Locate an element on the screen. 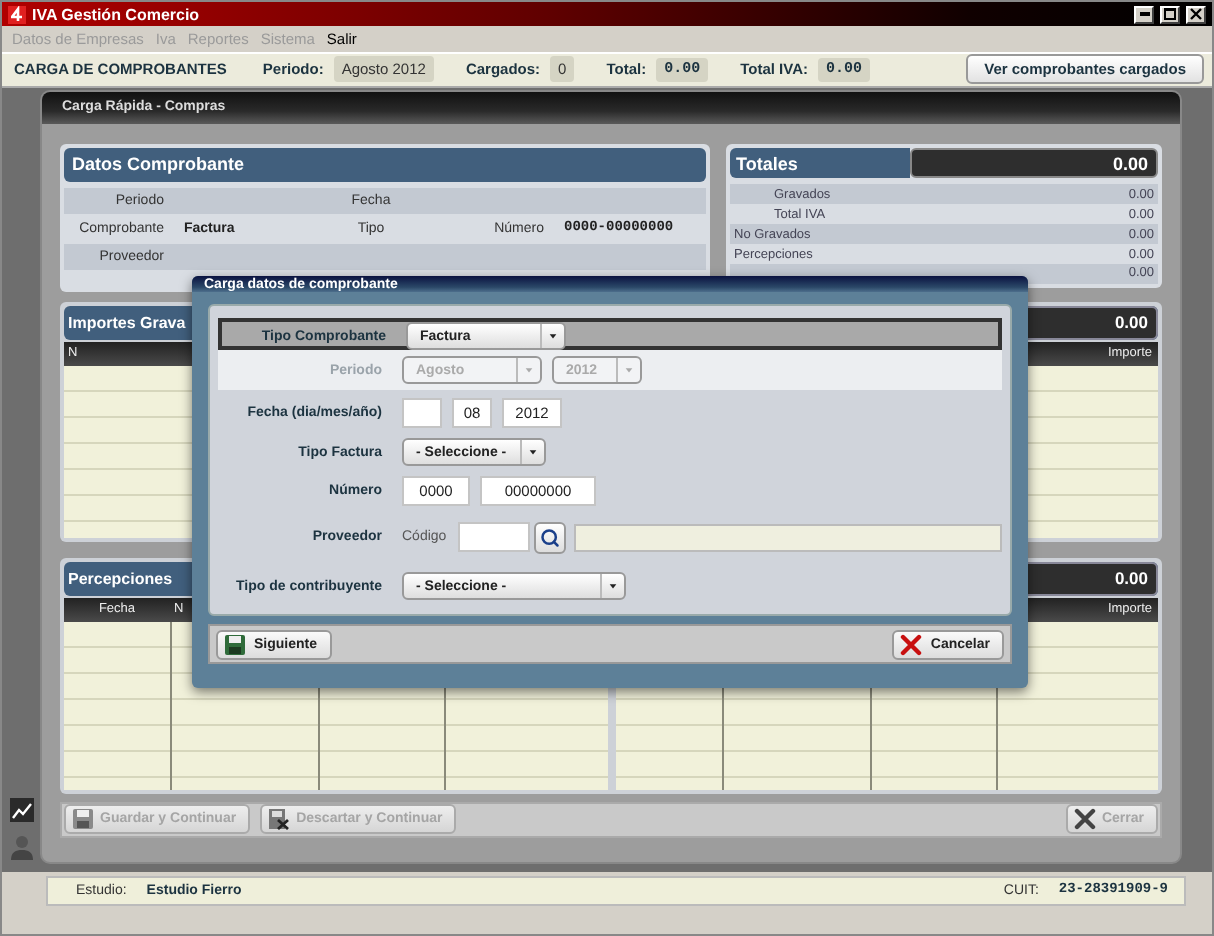 The width and height of the screenshot is (1214, 936). window-title: IVA Gestión Comercio is located at coordinates (117, 14).